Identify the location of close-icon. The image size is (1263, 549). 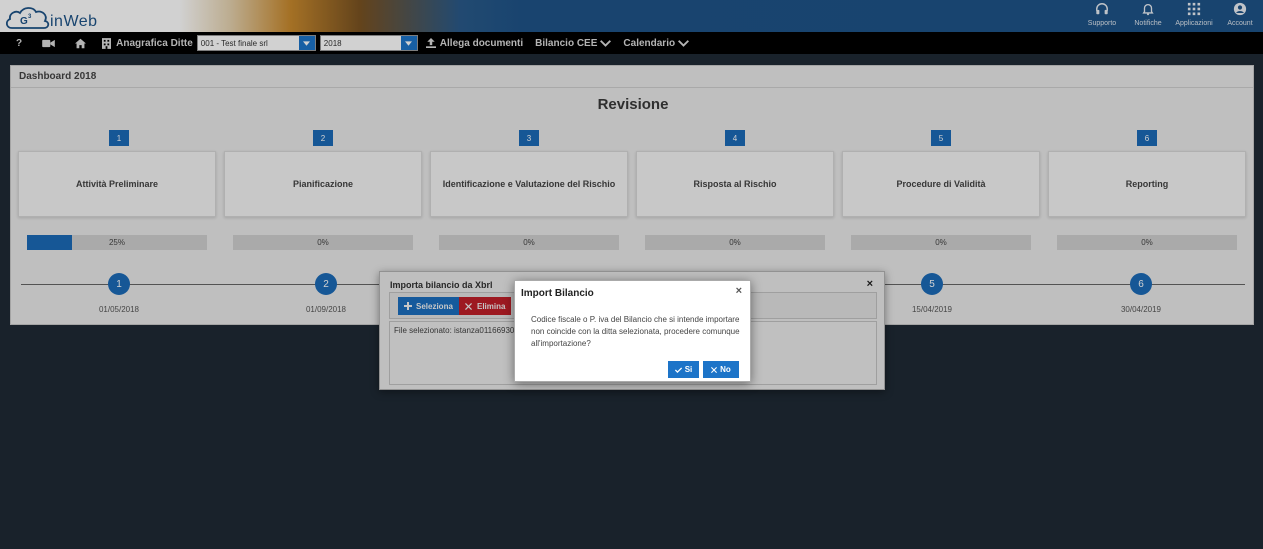
(714, 369).